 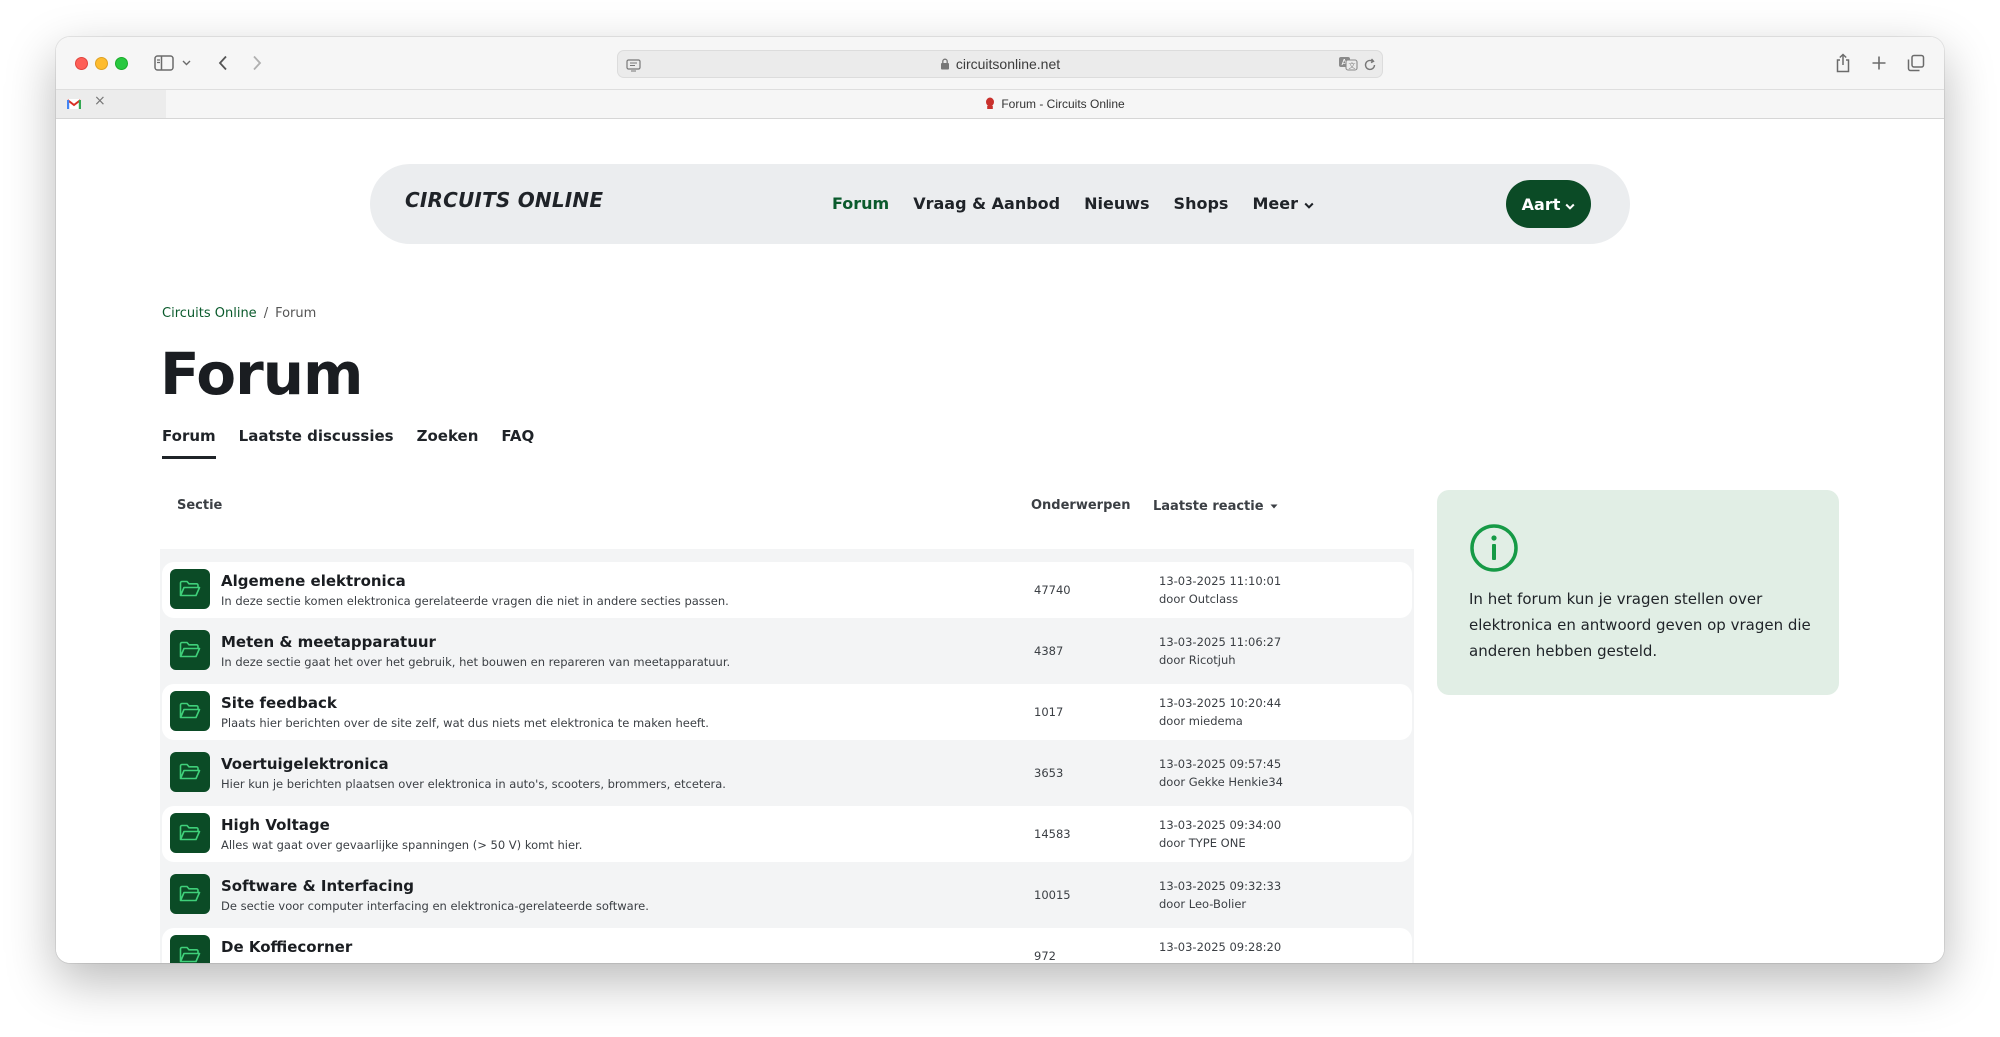 I want to click on breadcrumb: Circuits Online / Forum, so click(x=239, y=313).